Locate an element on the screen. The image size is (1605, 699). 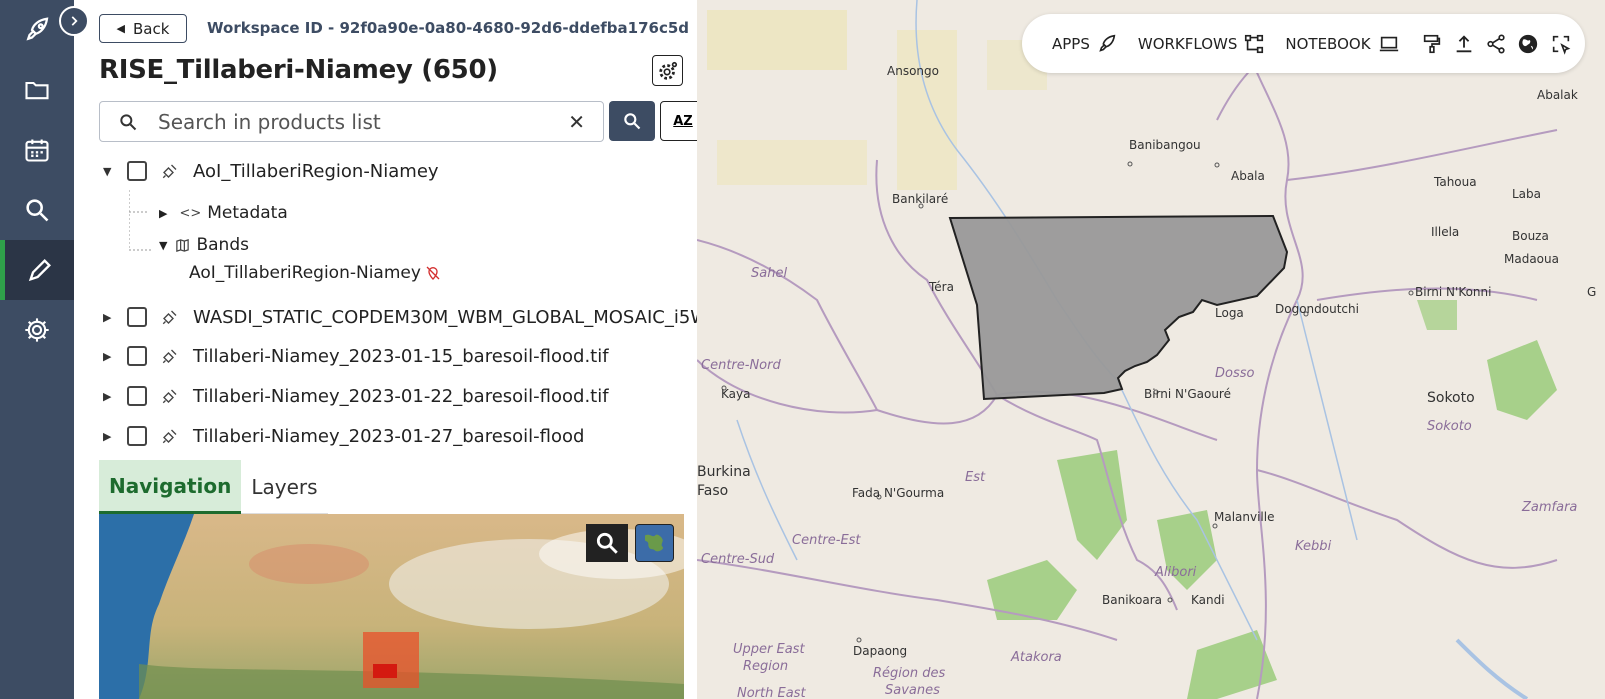
rail-settings-button is located at coordinates (37, 330).